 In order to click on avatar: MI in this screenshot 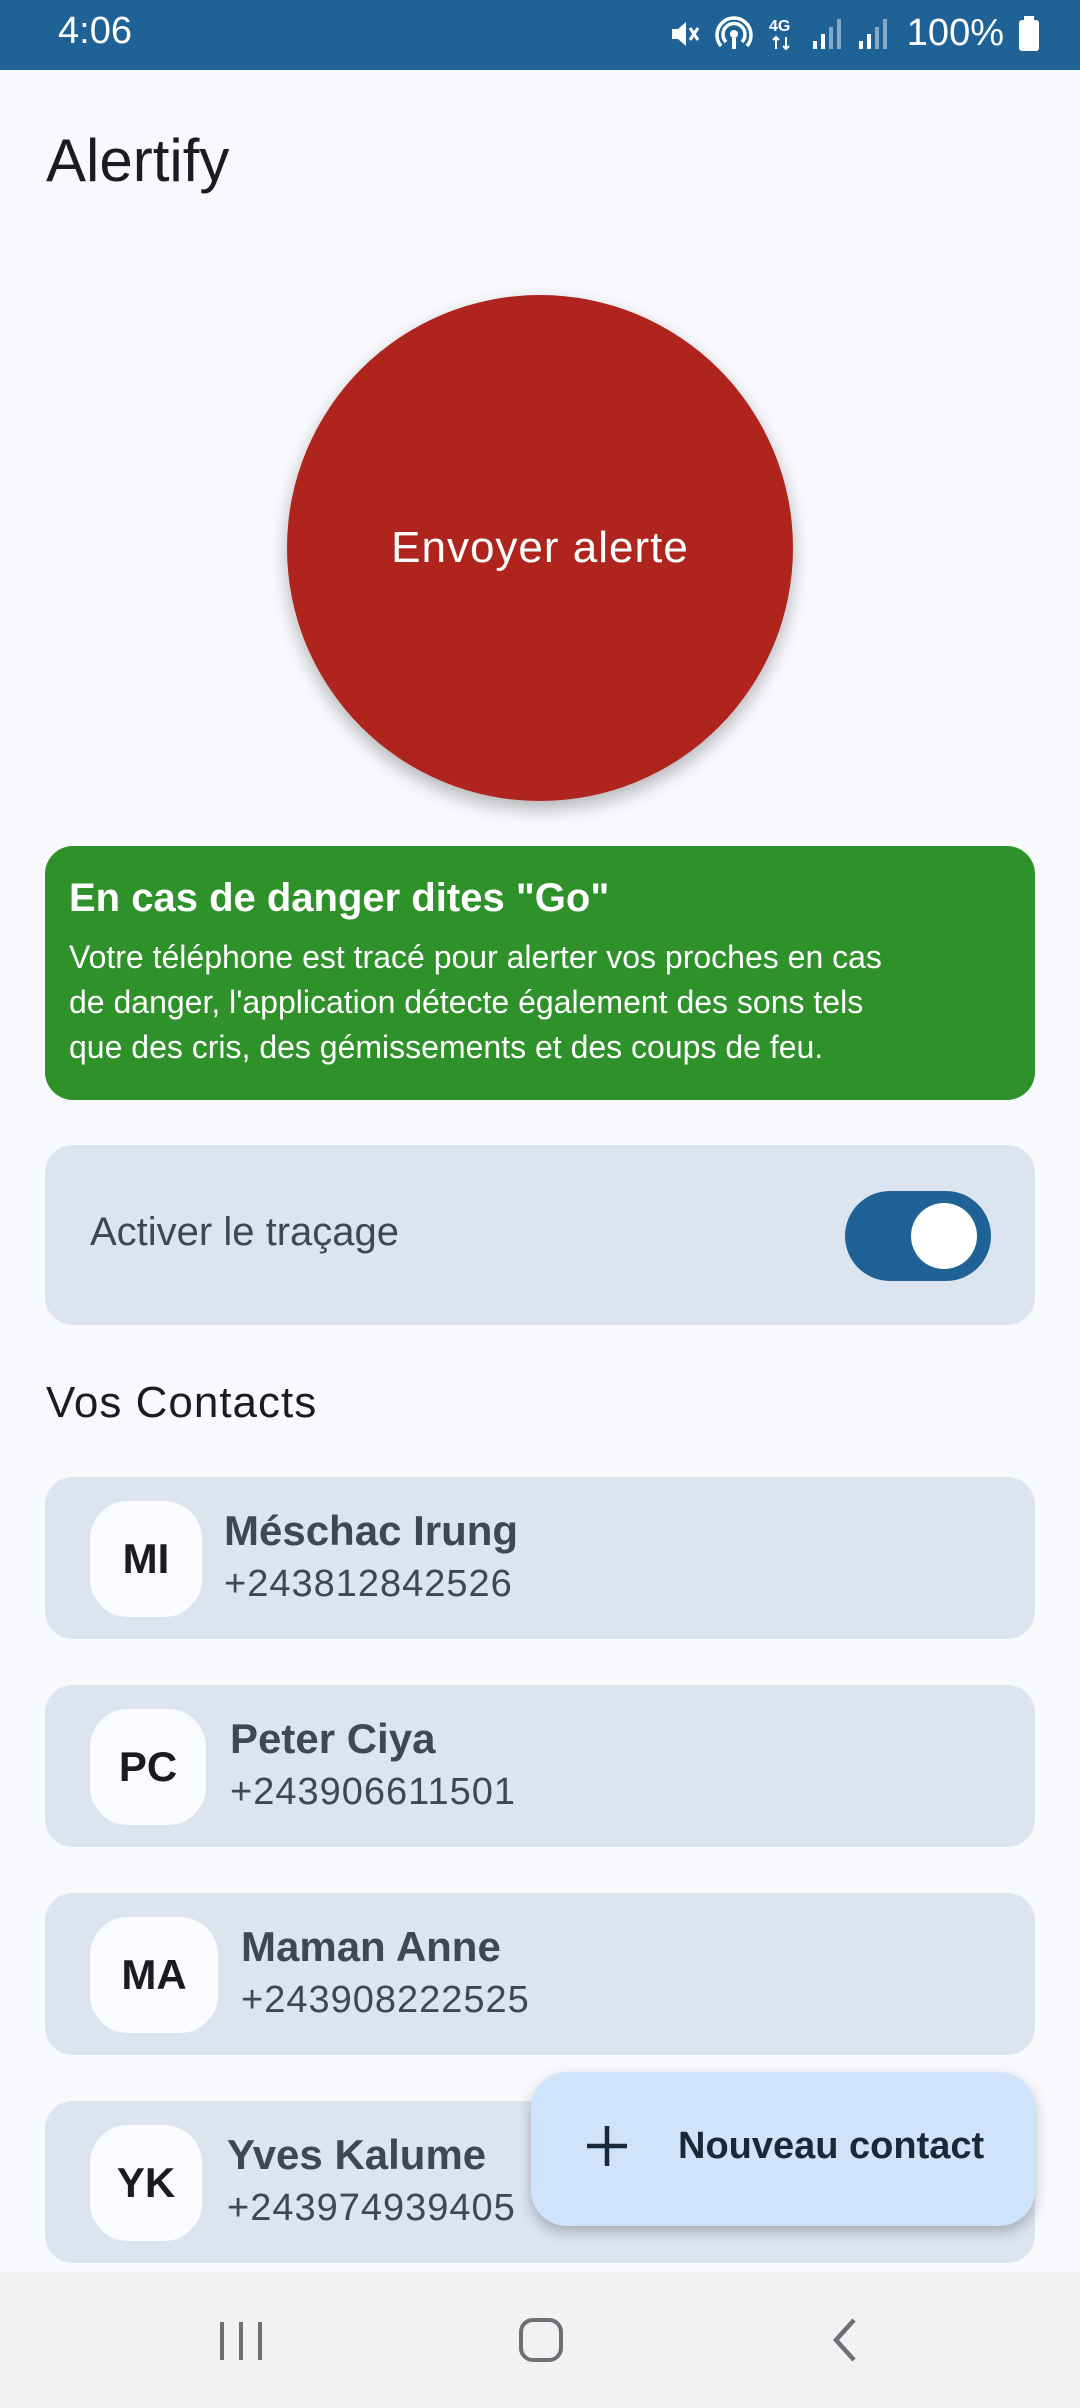, I will do `click(146, 1559)`.